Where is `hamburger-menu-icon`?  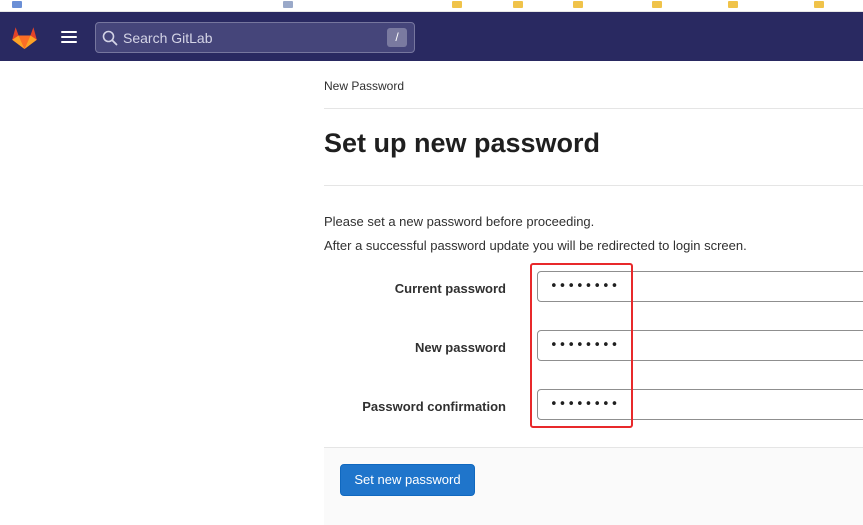 hamburger-menu-icon is located at coordinates (69, 37).